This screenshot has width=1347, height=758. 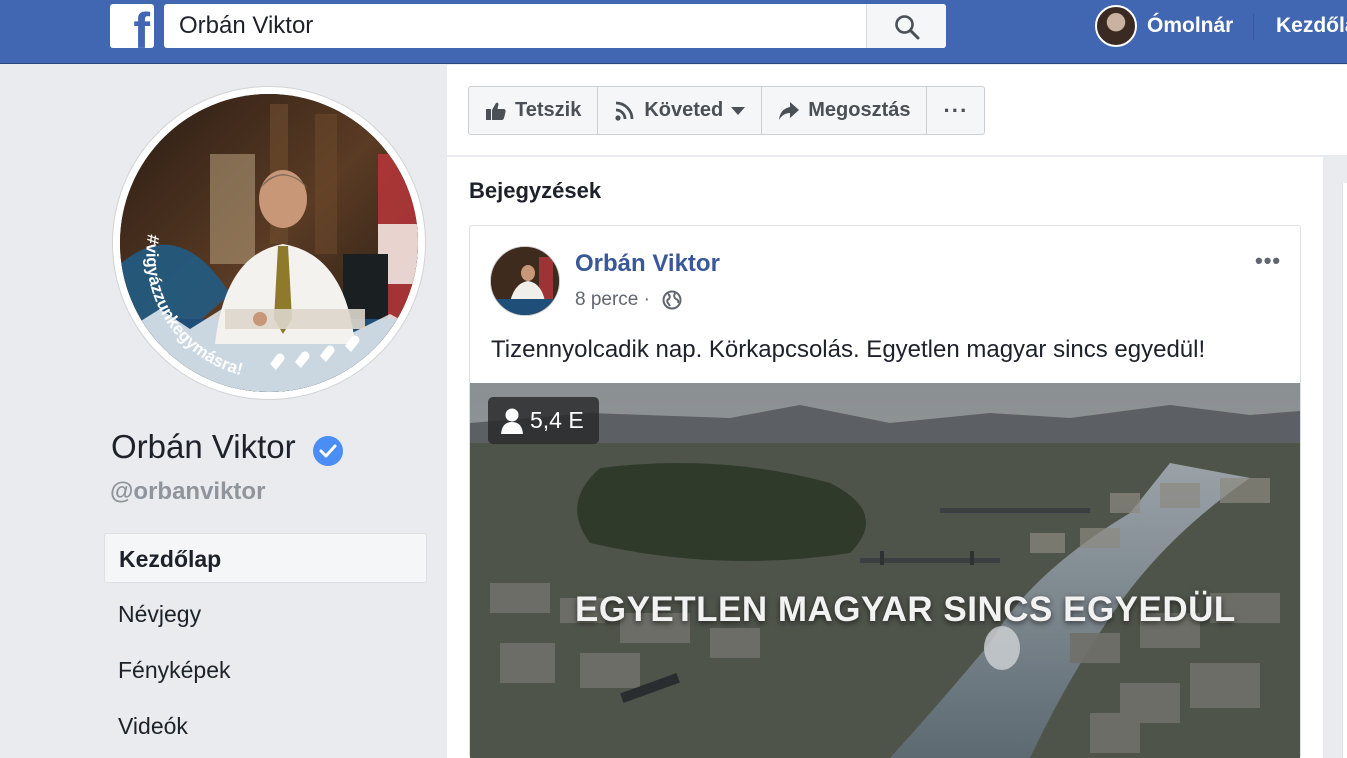 I want to click on view-count: 5,4 E, so click(x=557, y=420).